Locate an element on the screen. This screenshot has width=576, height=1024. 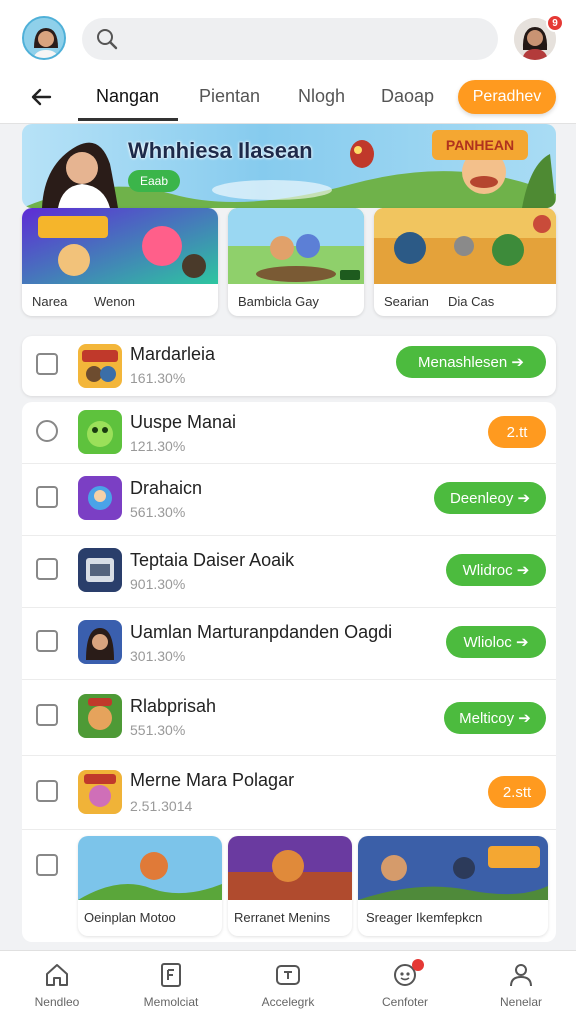
nav-label: Cenfoter is located at coordinates (405, 1002).